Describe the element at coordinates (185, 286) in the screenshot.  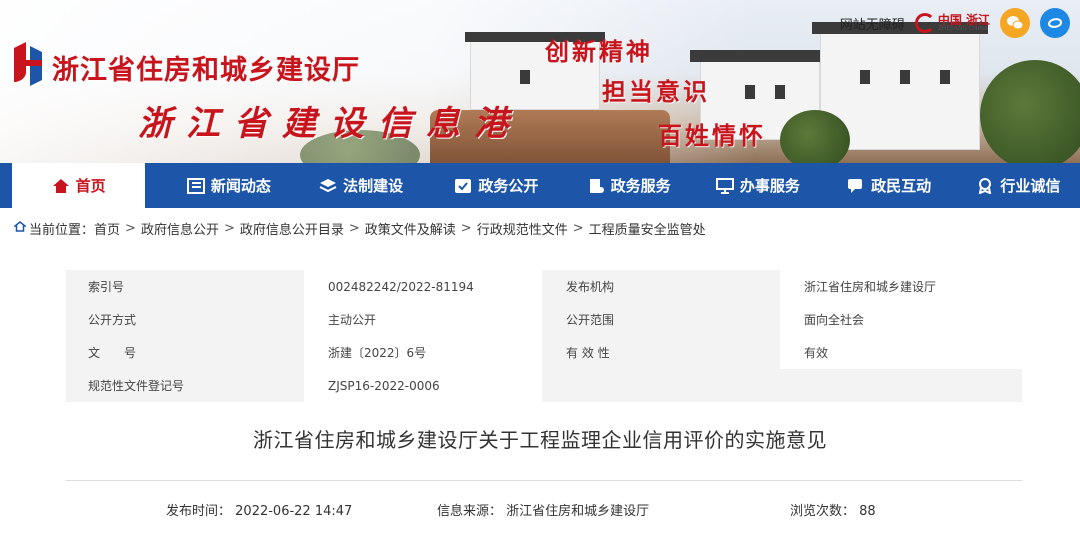
I see `meta-key: 索引号` at that location.